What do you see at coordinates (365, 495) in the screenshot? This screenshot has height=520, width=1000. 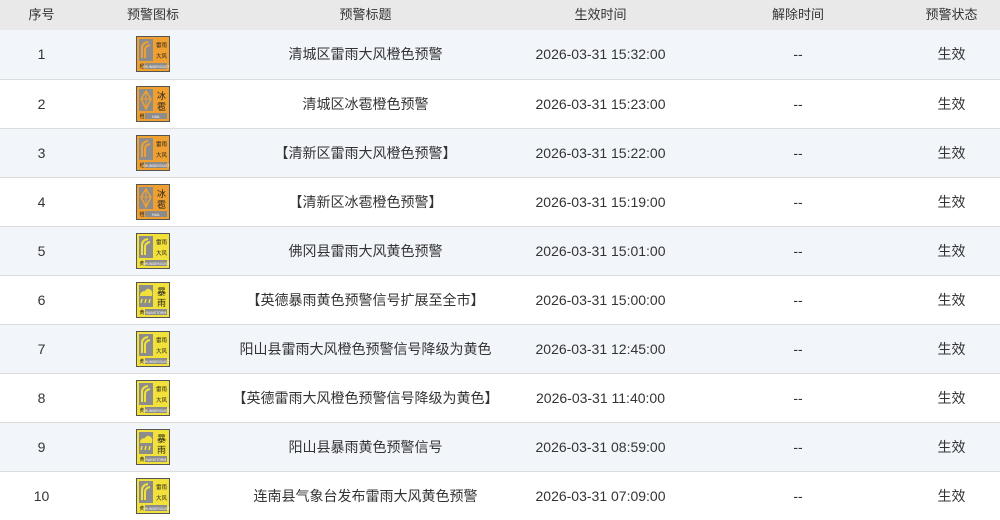 I see `row-title: 连南县气象台发布雷雨大风黄色预警` at bounding box center [365, 495].